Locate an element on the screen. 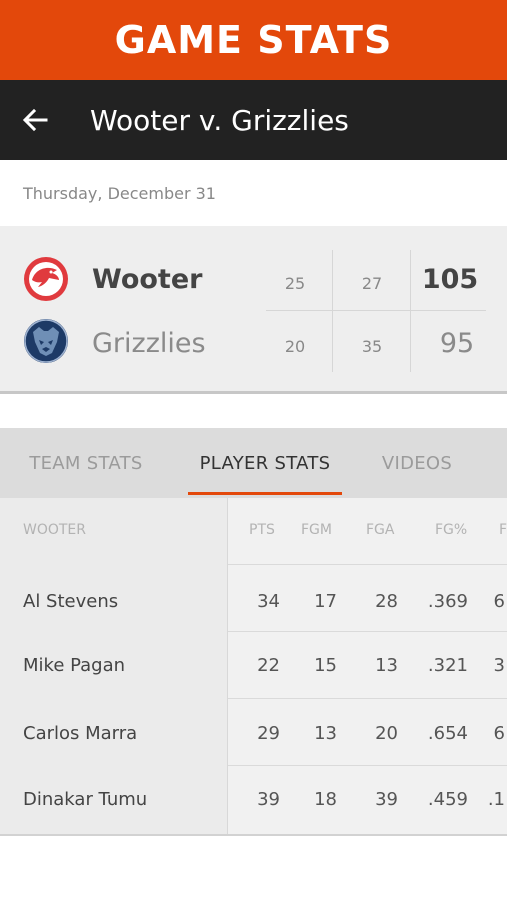 This screenshot has height=900, width=507. stat-pts: 29 is located at coordinates (268, 733).